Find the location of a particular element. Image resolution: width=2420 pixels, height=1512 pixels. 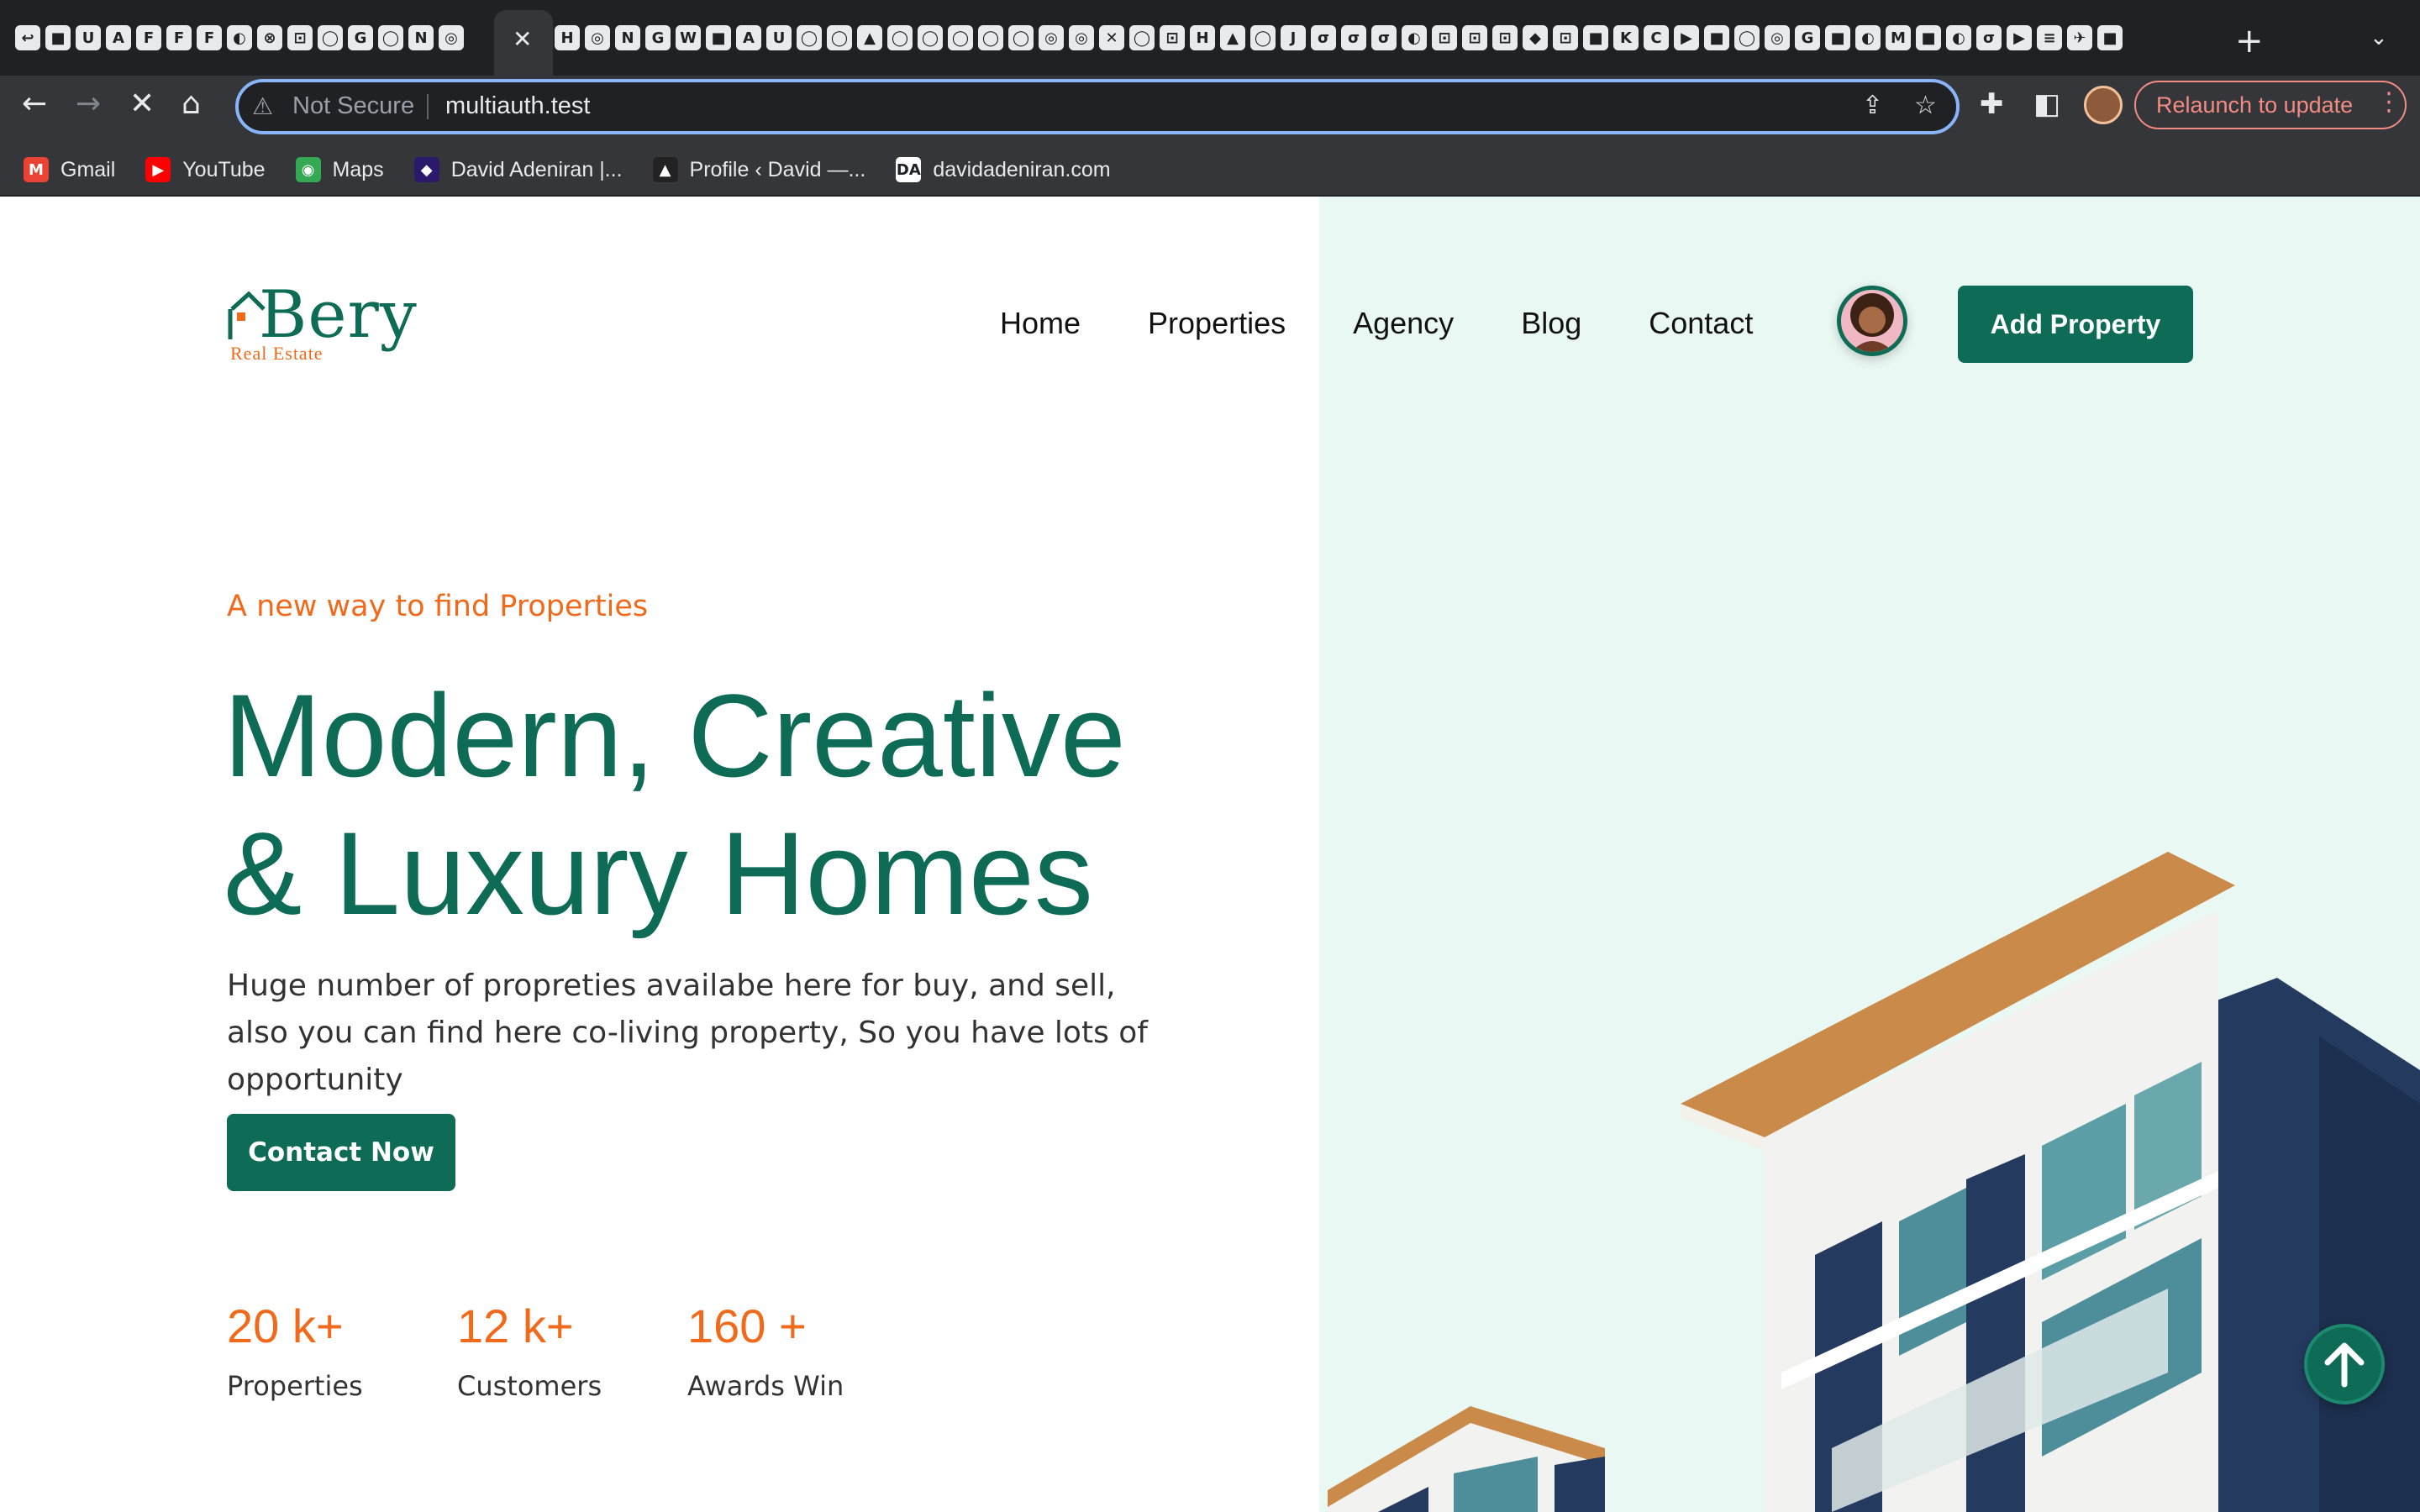

left-tab-favicon-icon: ⊡ is located at coordinates (300, 37).